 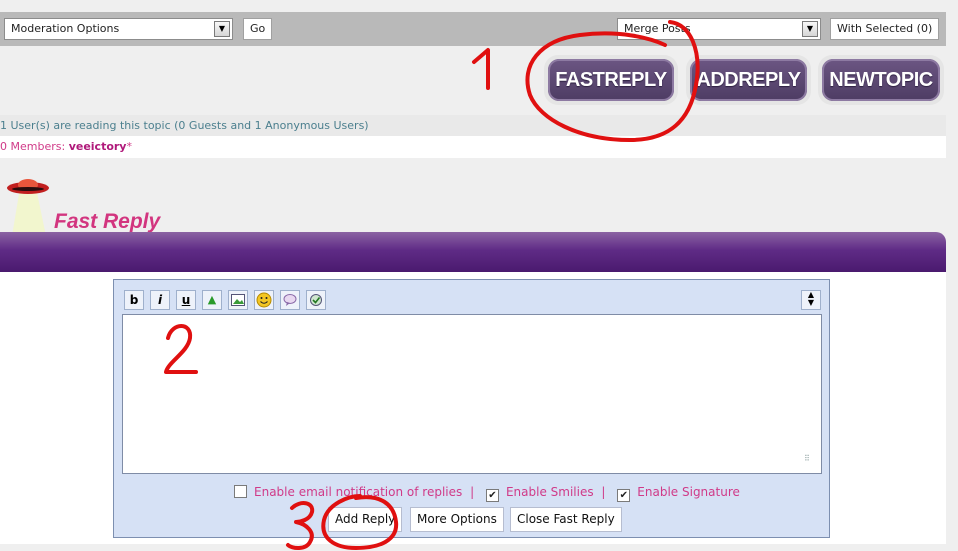 I want to click on underline-icon: u, so click(x=186, y=300).